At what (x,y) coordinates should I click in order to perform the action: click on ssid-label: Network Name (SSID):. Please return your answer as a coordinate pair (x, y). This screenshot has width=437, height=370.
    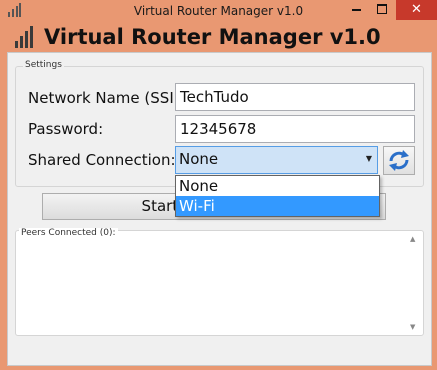
    Looking at the image, I should click on (112, 98).